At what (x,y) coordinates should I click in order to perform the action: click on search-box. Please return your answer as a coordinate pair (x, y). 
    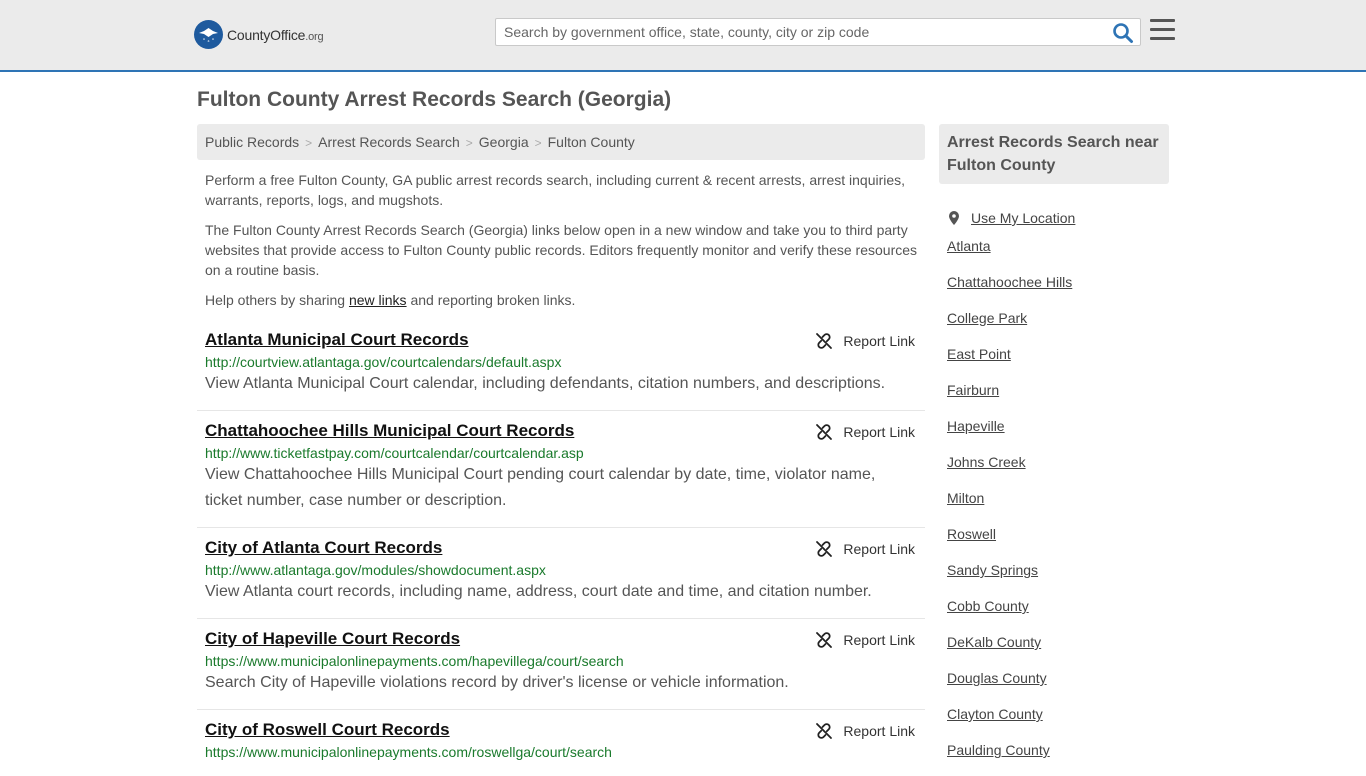
    Looking at the image, I should click on (818, 32).